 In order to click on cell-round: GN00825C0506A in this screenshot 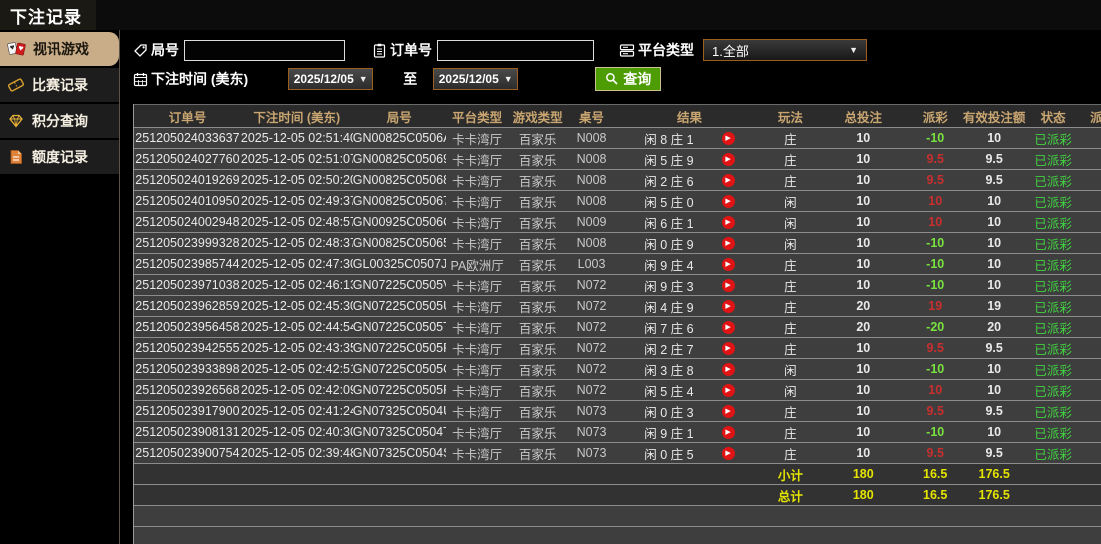, I will do `click(399, 138)`.